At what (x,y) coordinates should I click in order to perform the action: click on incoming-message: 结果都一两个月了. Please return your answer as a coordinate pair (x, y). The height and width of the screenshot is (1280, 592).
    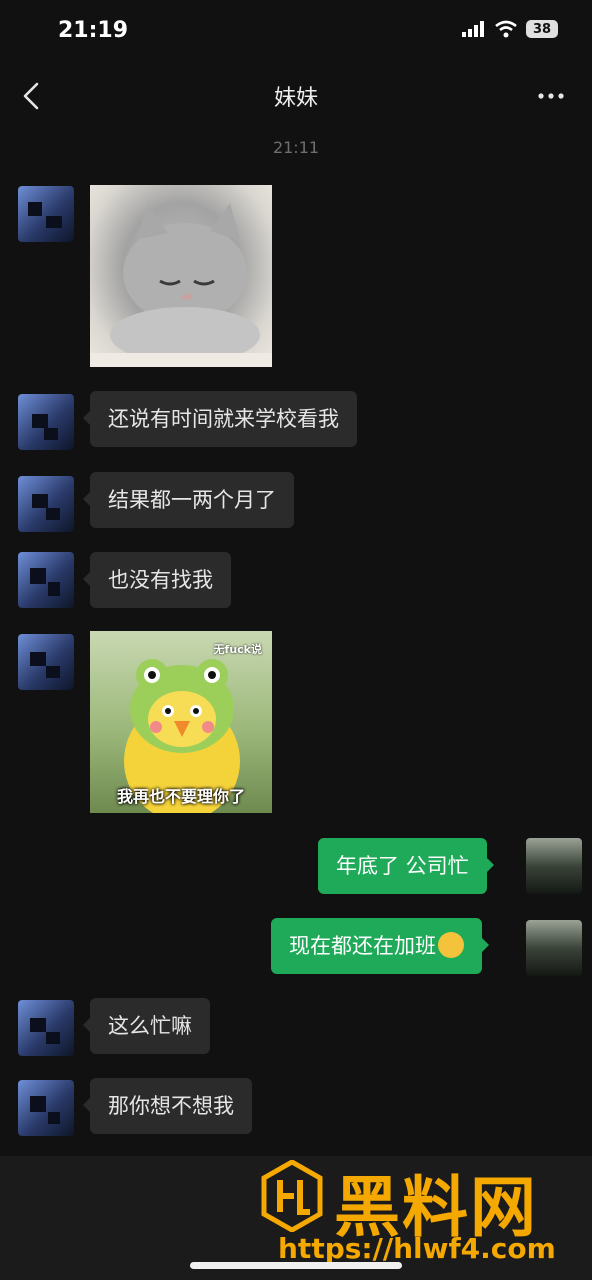
    Looking at the image, I should click on (188, 500).